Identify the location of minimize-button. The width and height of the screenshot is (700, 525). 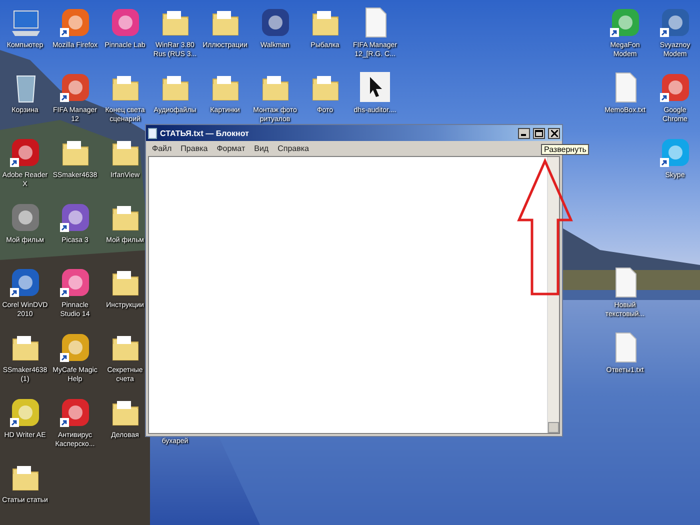
(524, 133).